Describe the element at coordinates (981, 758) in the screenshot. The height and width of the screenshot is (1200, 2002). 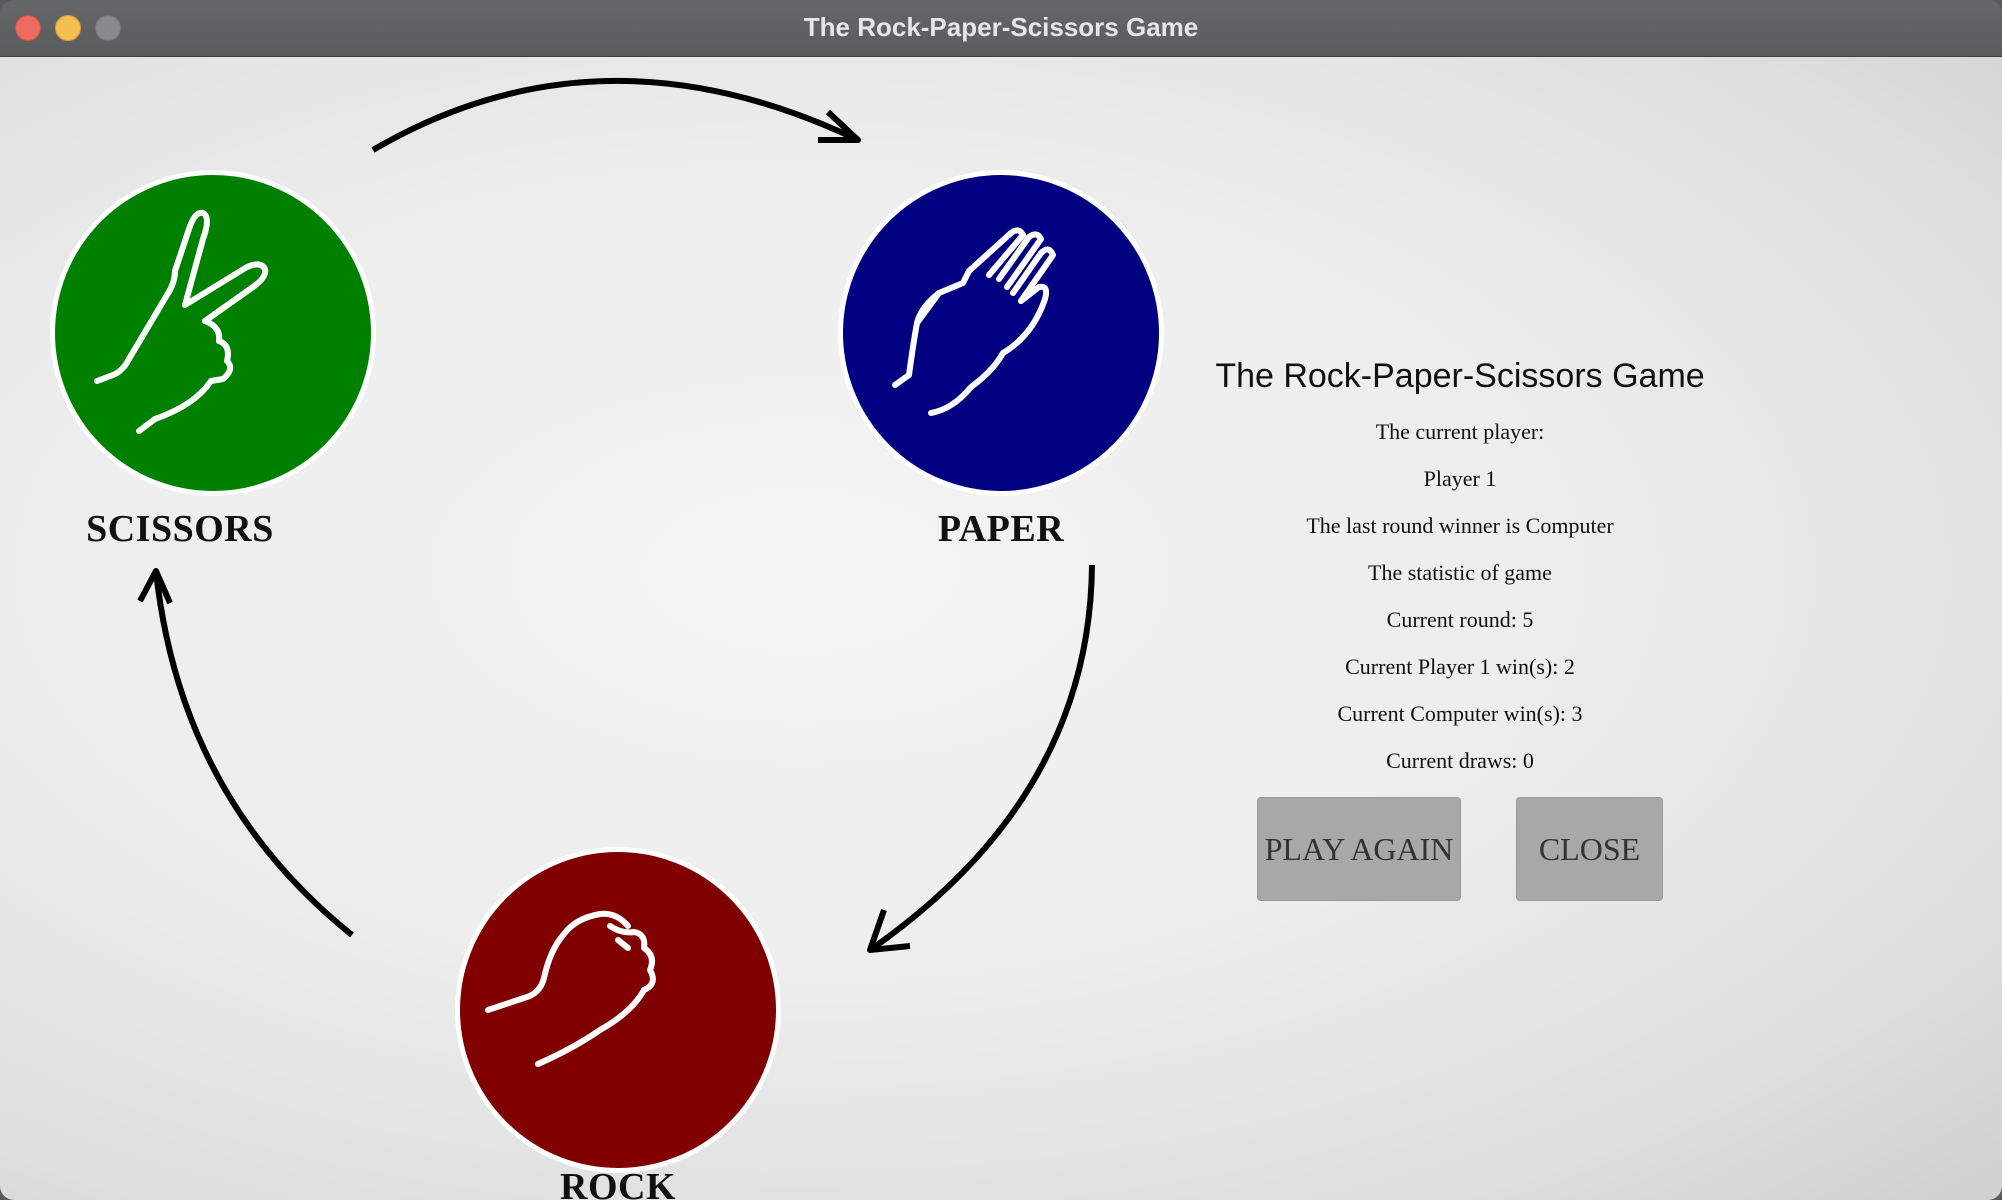
I see `arrow-paper-to-rock` at that location.